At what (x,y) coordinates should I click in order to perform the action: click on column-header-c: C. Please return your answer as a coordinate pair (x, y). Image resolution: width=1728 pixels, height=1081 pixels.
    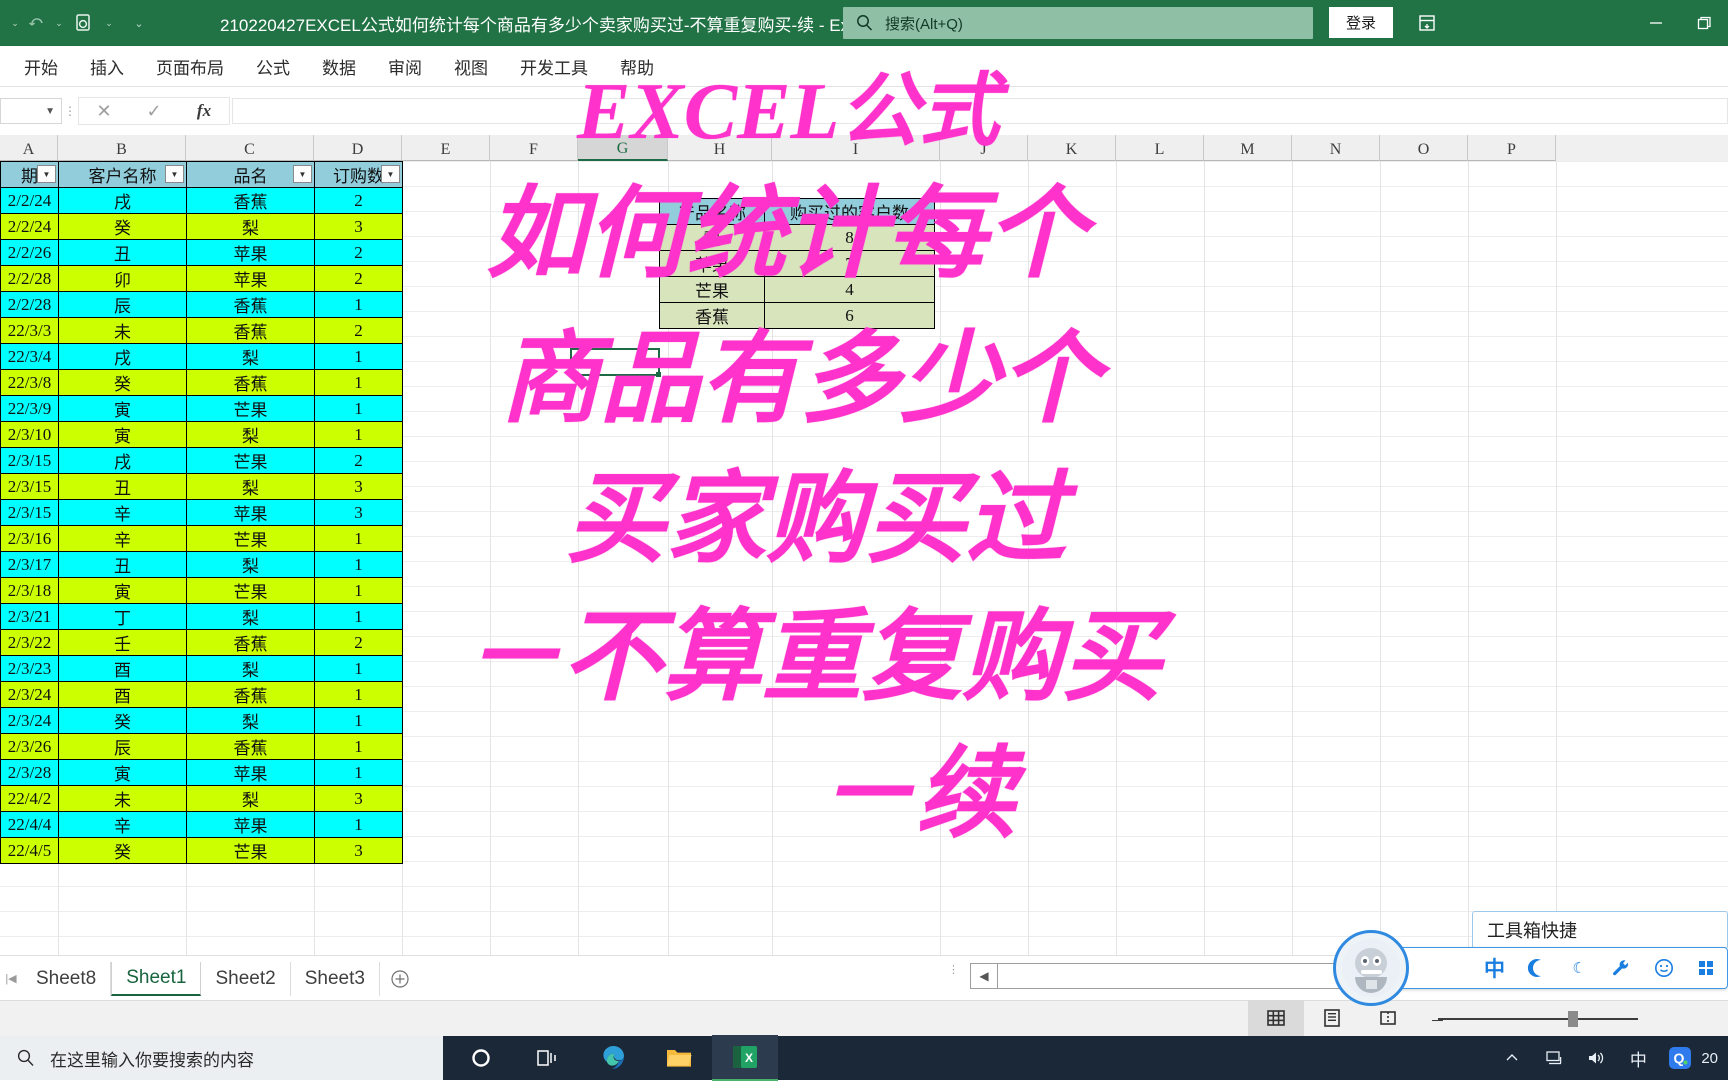
    Looking at the image, I should click on (250, 148).